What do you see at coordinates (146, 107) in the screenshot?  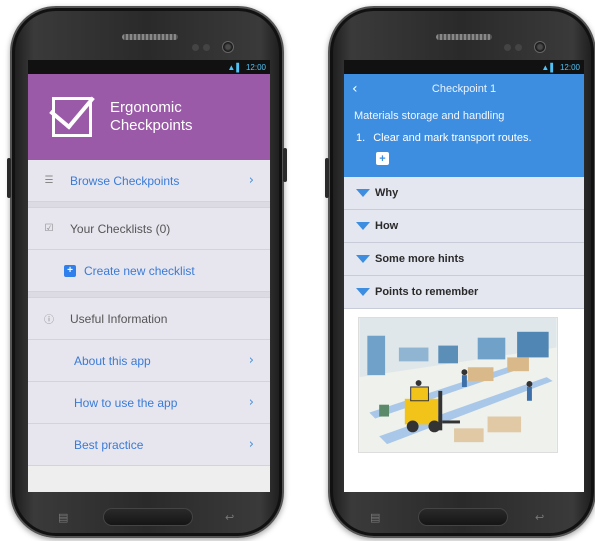 I see `app-title-line1: Ergonomic` at bounding box center [146, 107].